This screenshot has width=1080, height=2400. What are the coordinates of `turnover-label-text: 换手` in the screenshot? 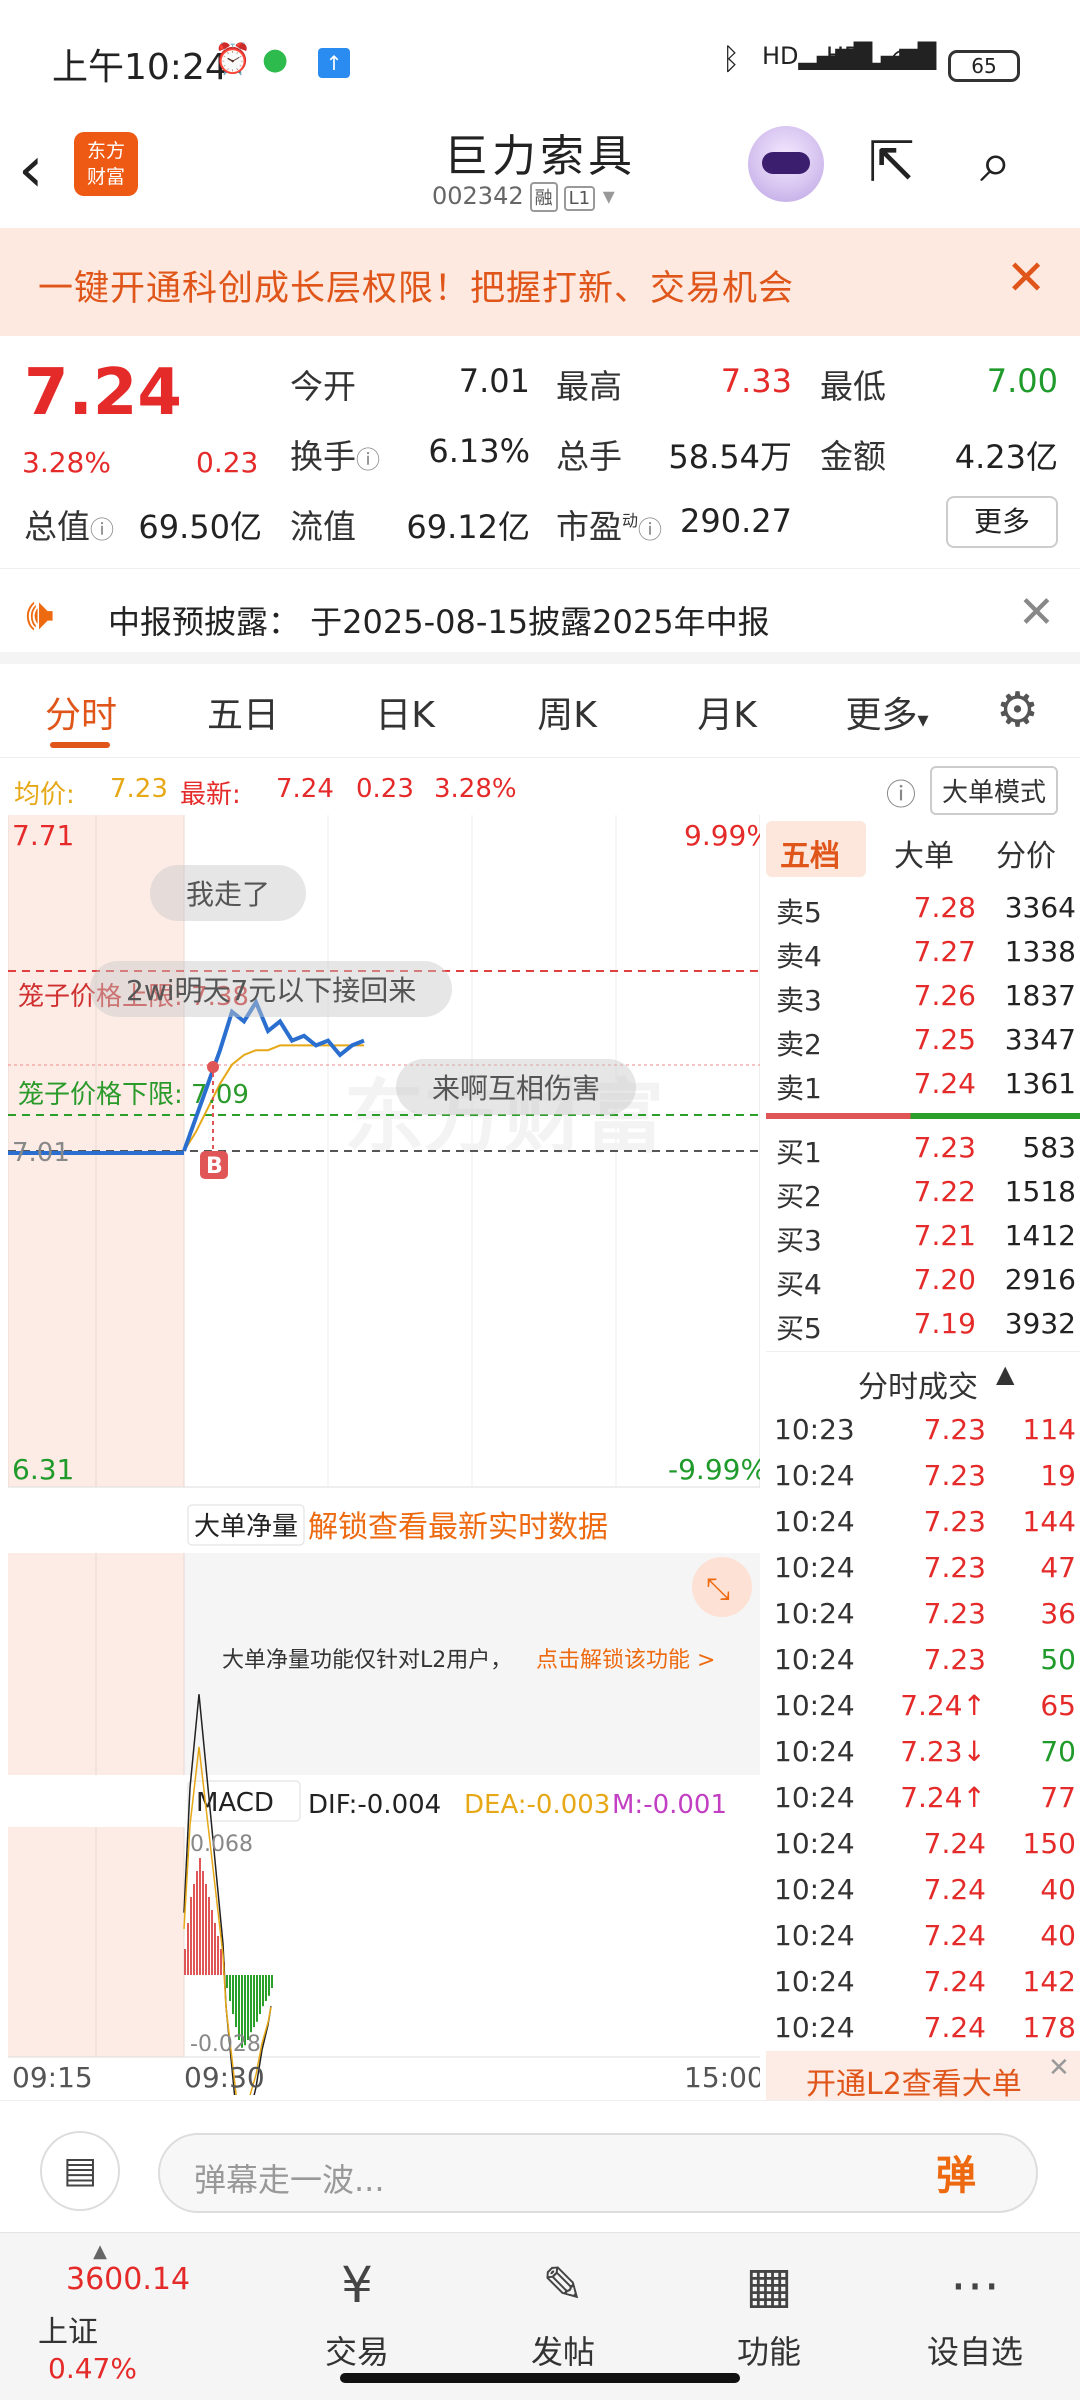 It's located at (323, 456).